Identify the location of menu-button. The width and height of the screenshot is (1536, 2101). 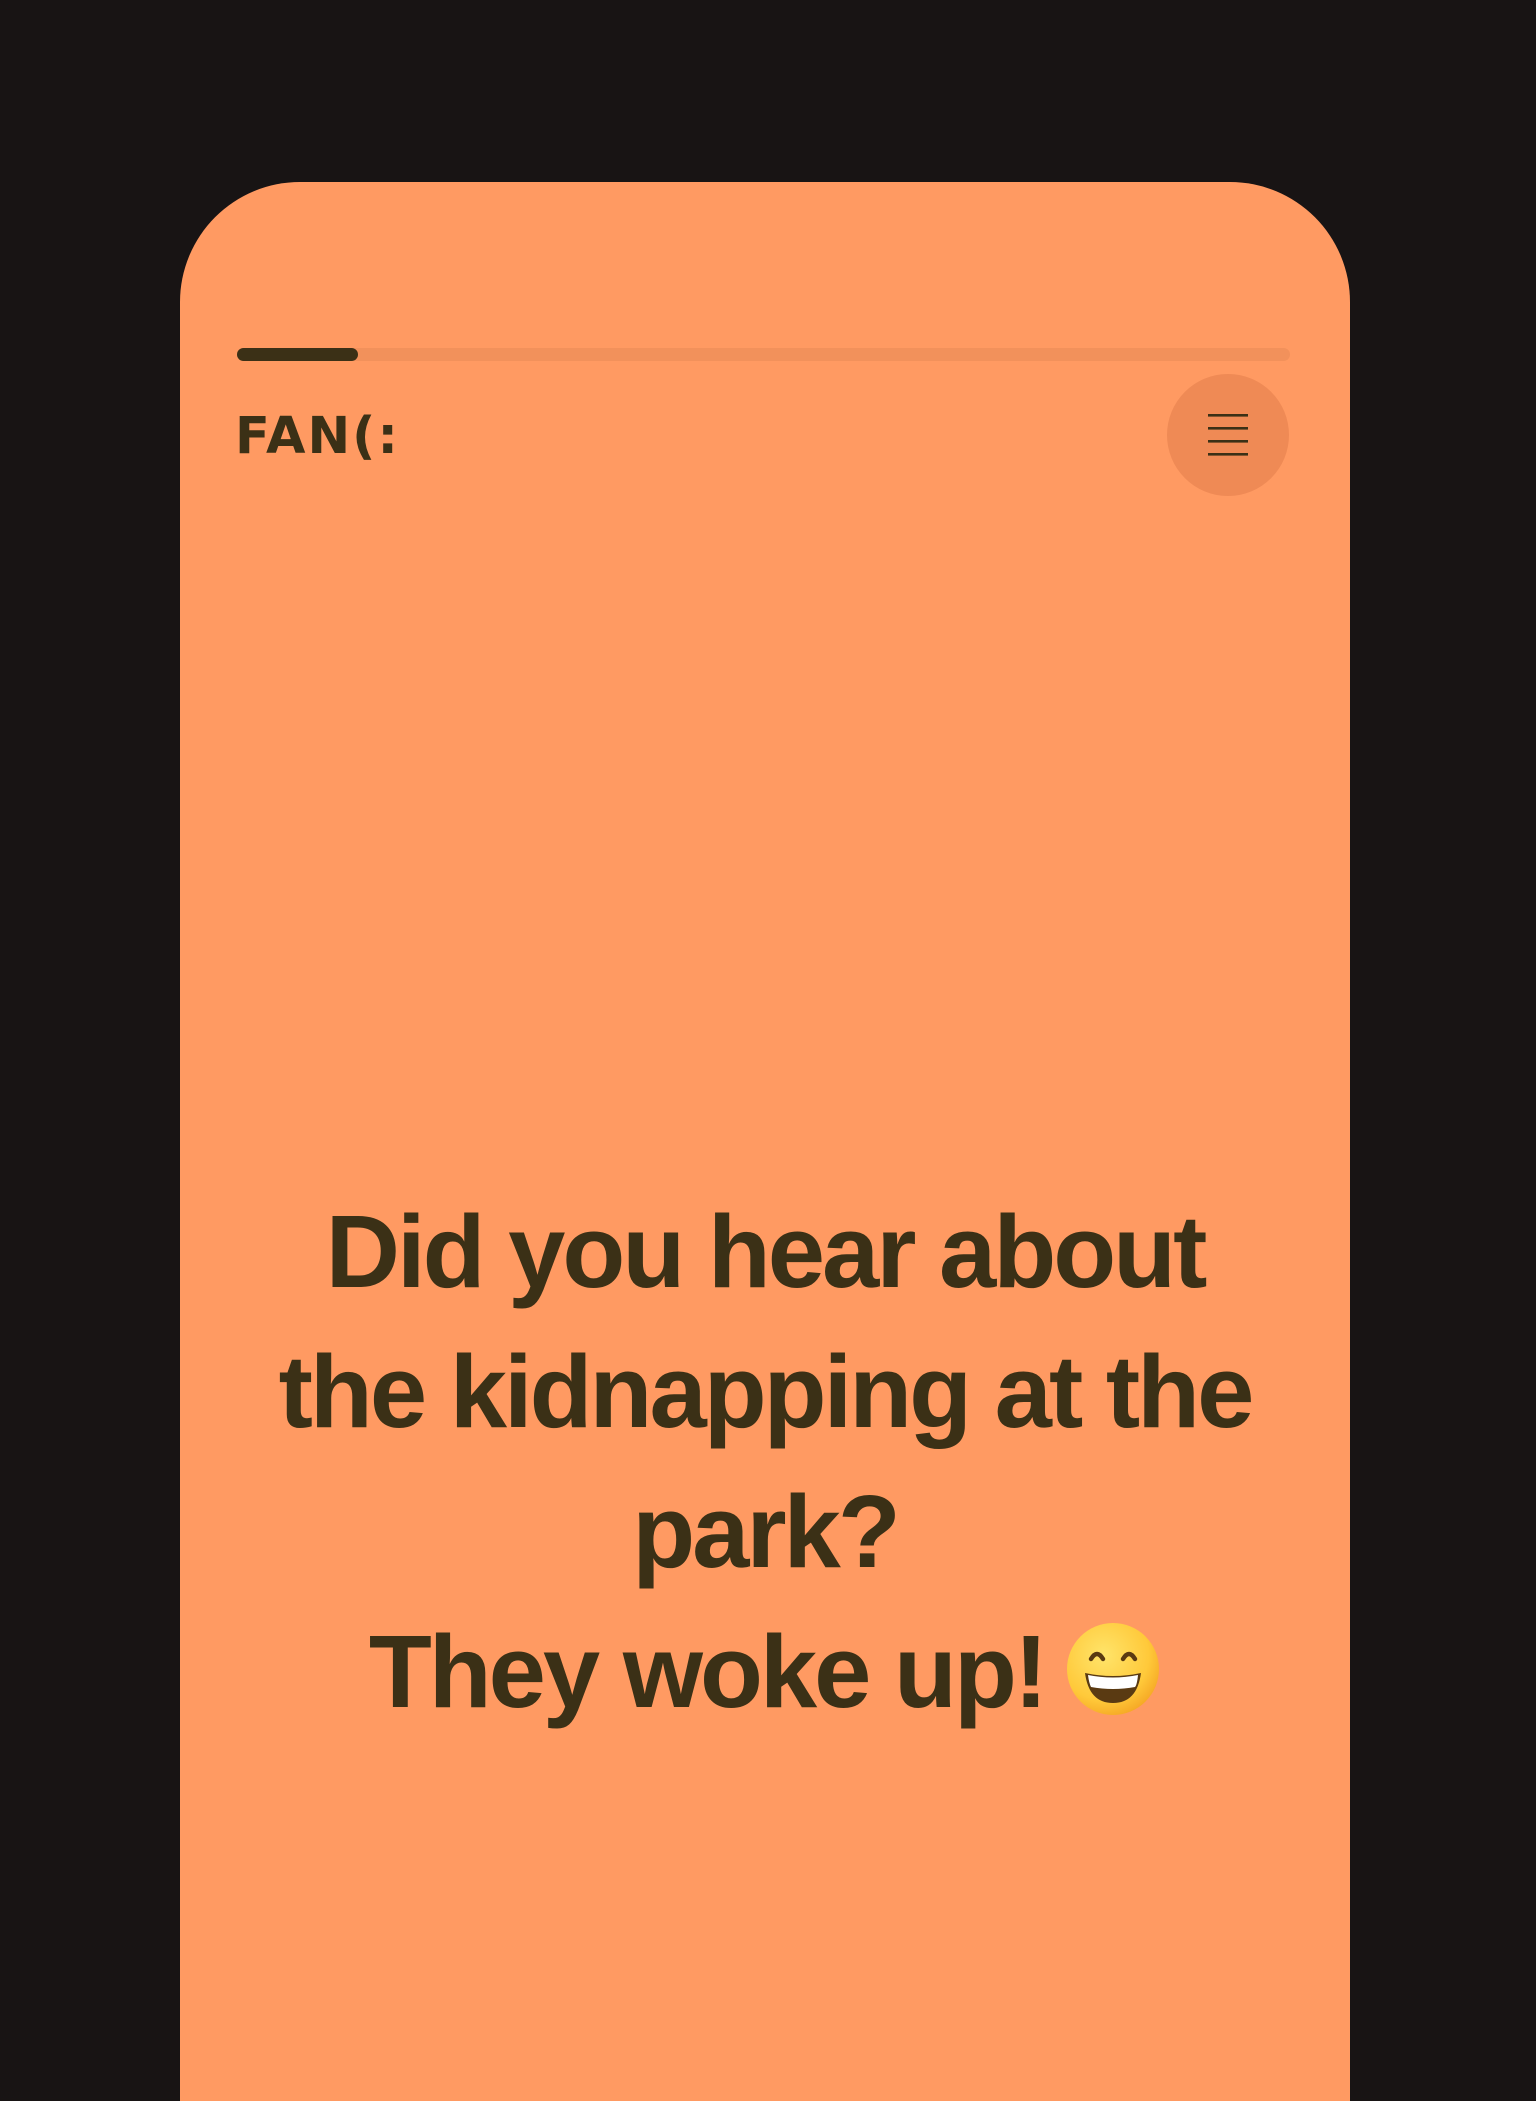
(1228, 435).